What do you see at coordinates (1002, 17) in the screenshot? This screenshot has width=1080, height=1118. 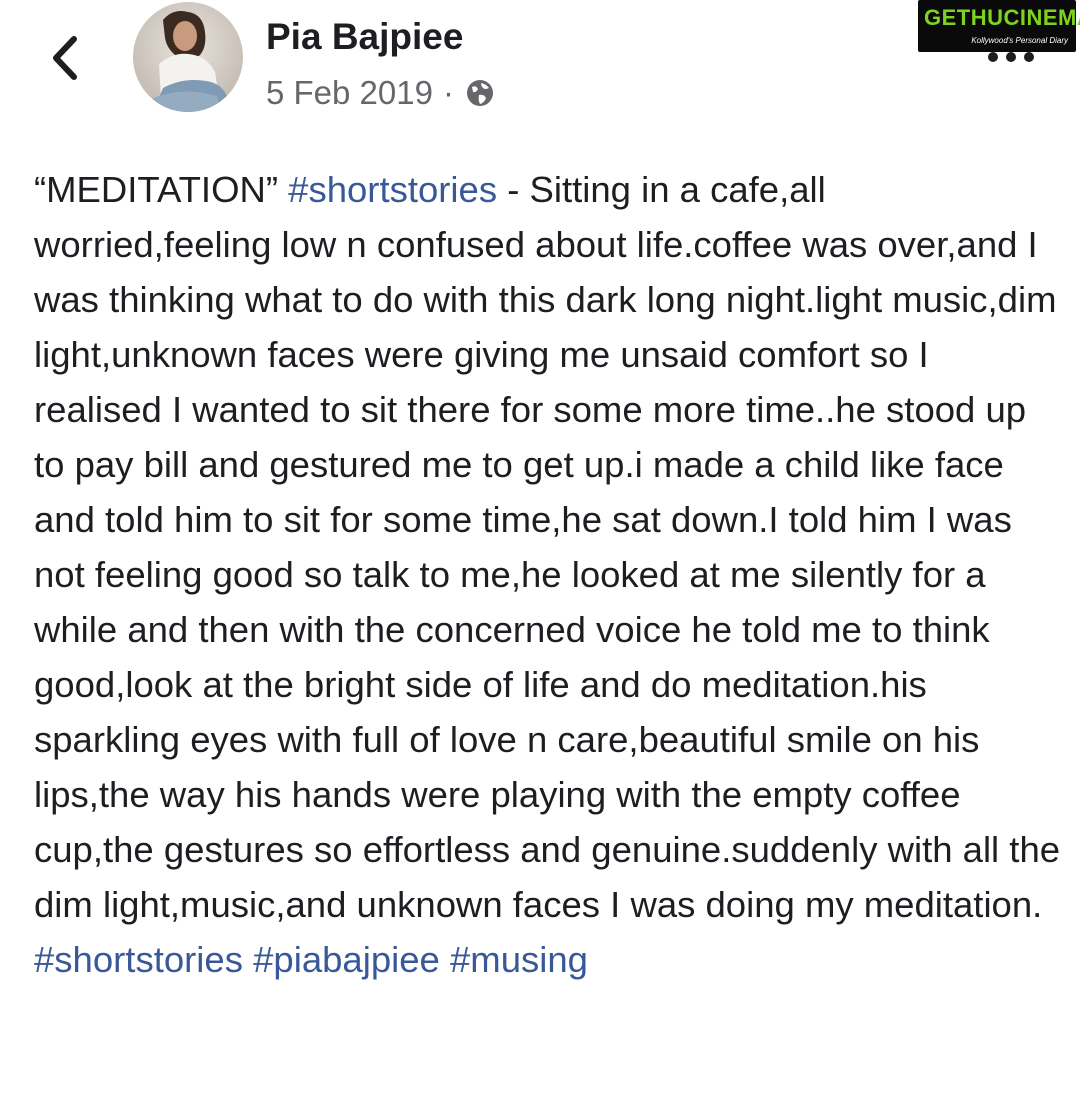 I see `watermark-name: GETHUCINEMA` at bounding box center [1002, 17].